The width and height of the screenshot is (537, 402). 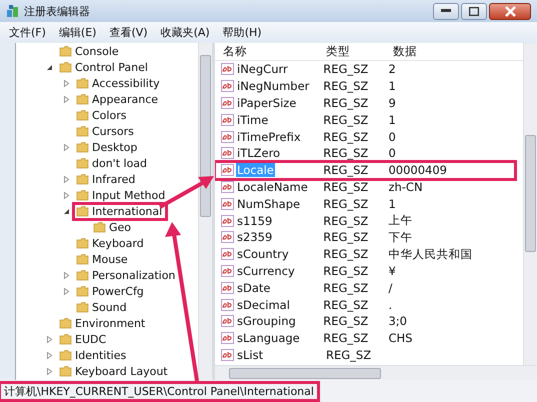 What do you see at coordinates (255, 221) in the screenshot?
I see `value-name: s1159` at bounding box center [255, 221].